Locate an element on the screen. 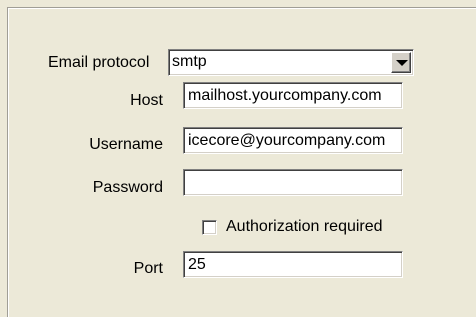 This screenshot has height=317, width=476. authorization-required-label: Authorization required is located at coordinates (304, 227).